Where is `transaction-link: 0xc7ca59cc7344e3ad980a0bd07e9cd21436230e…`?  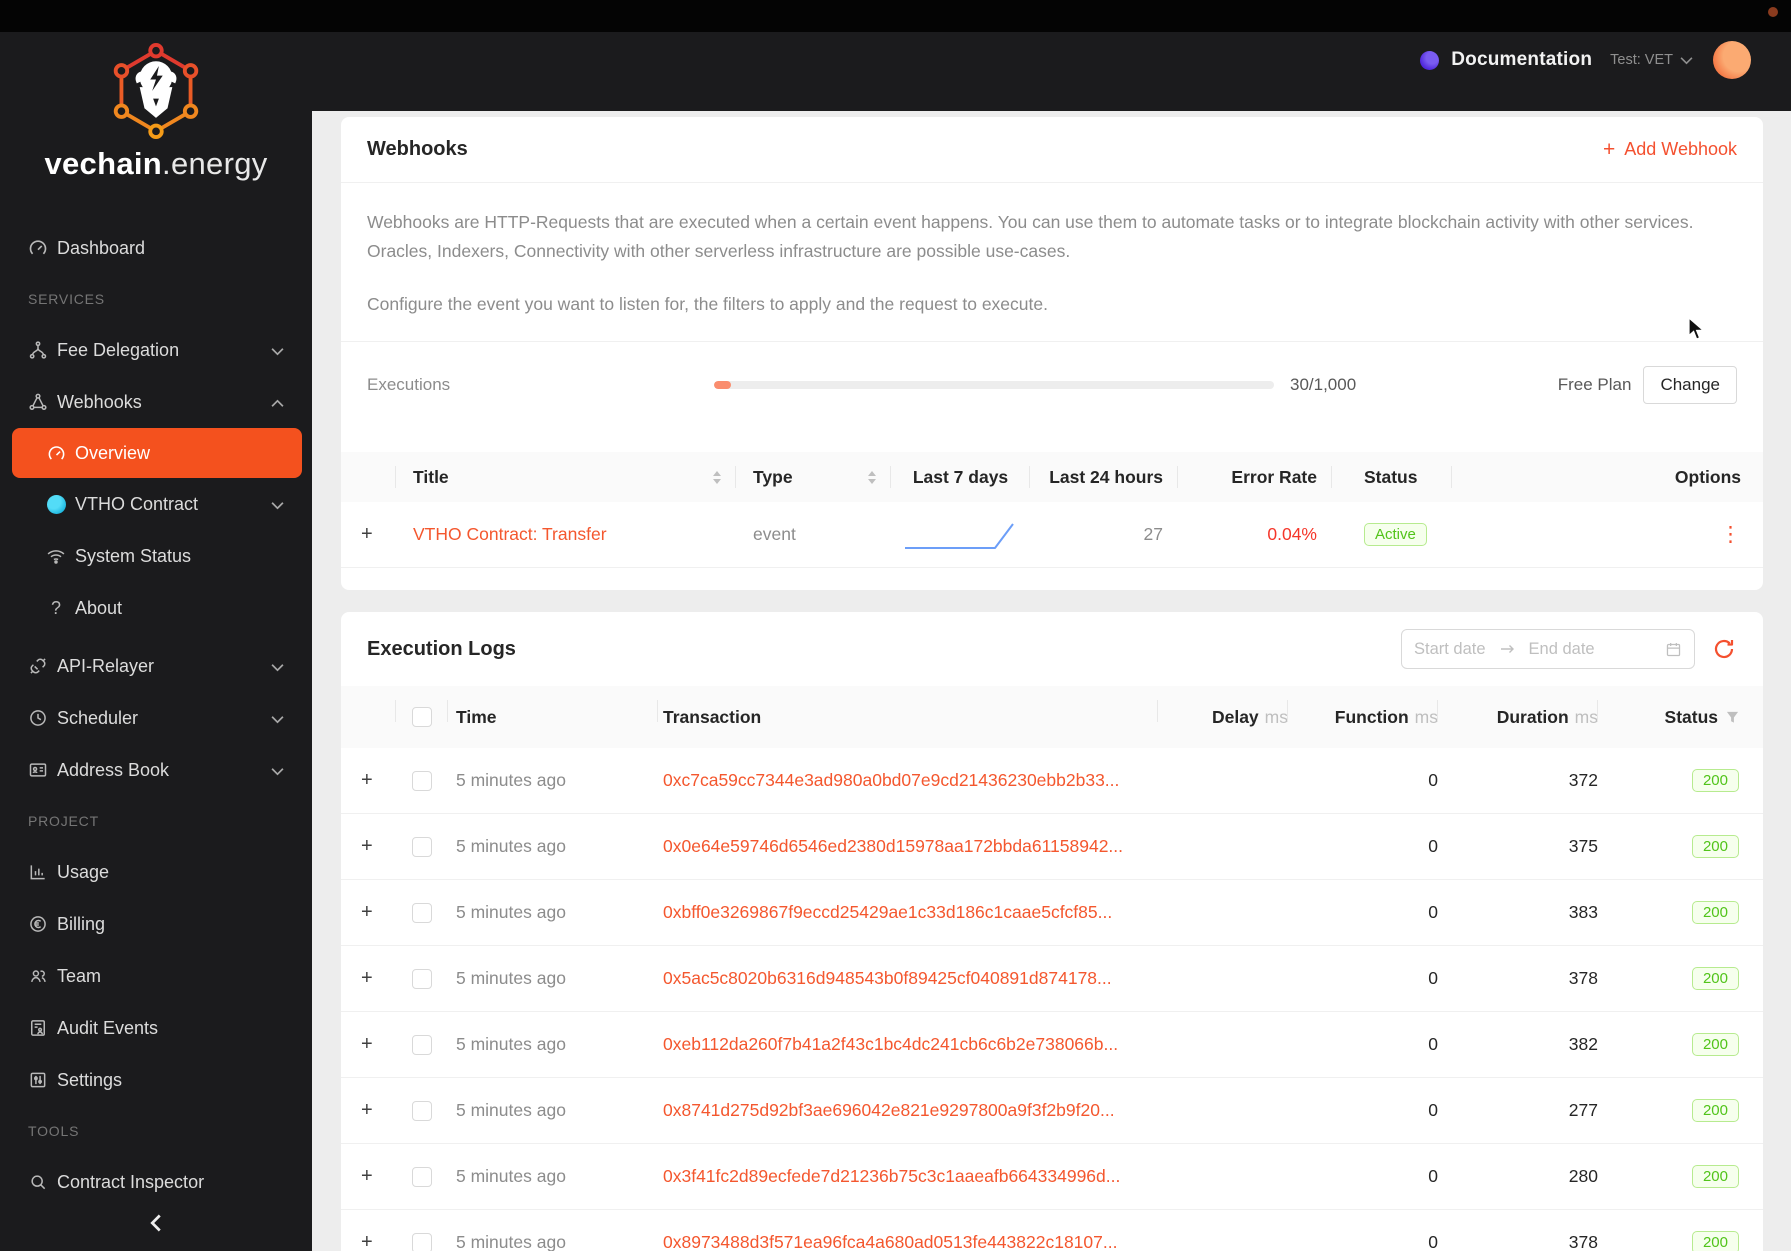 transaction-link: 0xc7ca59cc7344e3ad980a0bd07e9cd21436230e… is located at coordinates (891, 780).